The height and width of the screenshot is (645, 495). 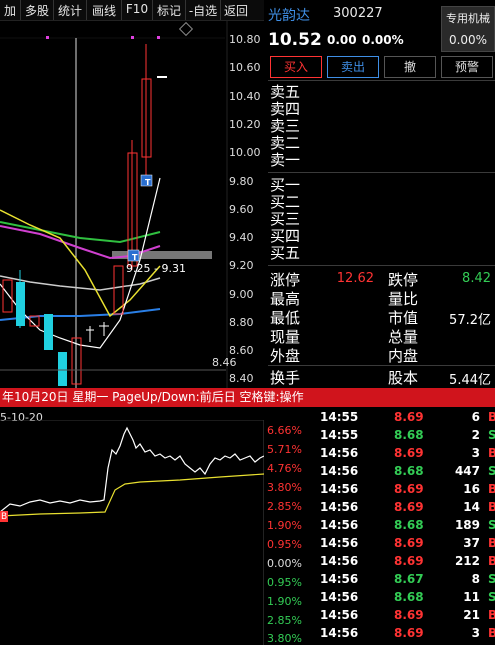 I want to click on sector-button: 专用机械 0.00%, so click(x=468, y=29).